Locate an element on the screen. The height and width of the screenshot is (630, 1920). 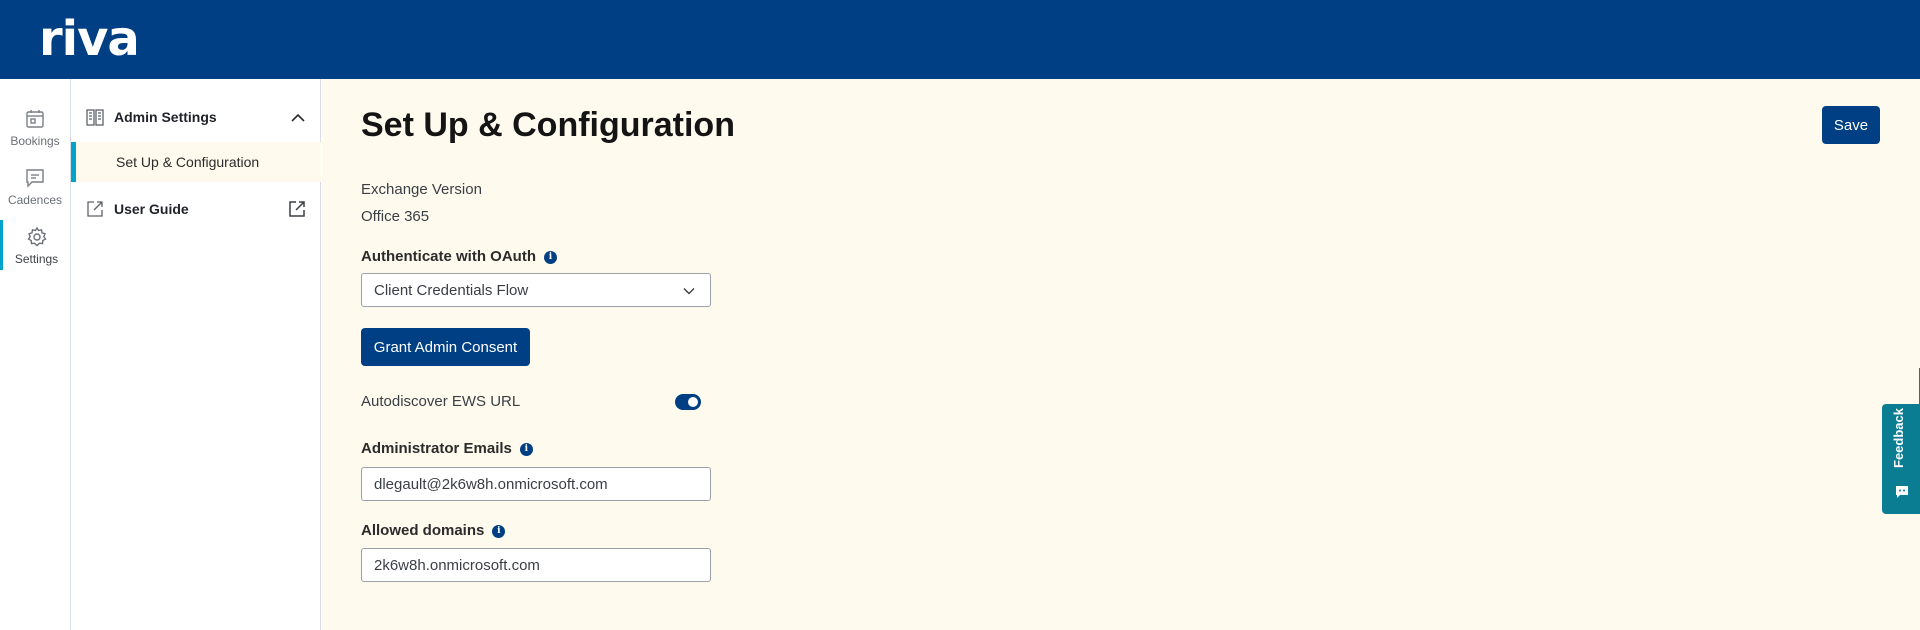
nav-user-guide-label: User Guide is located at coordinates (151, 209).